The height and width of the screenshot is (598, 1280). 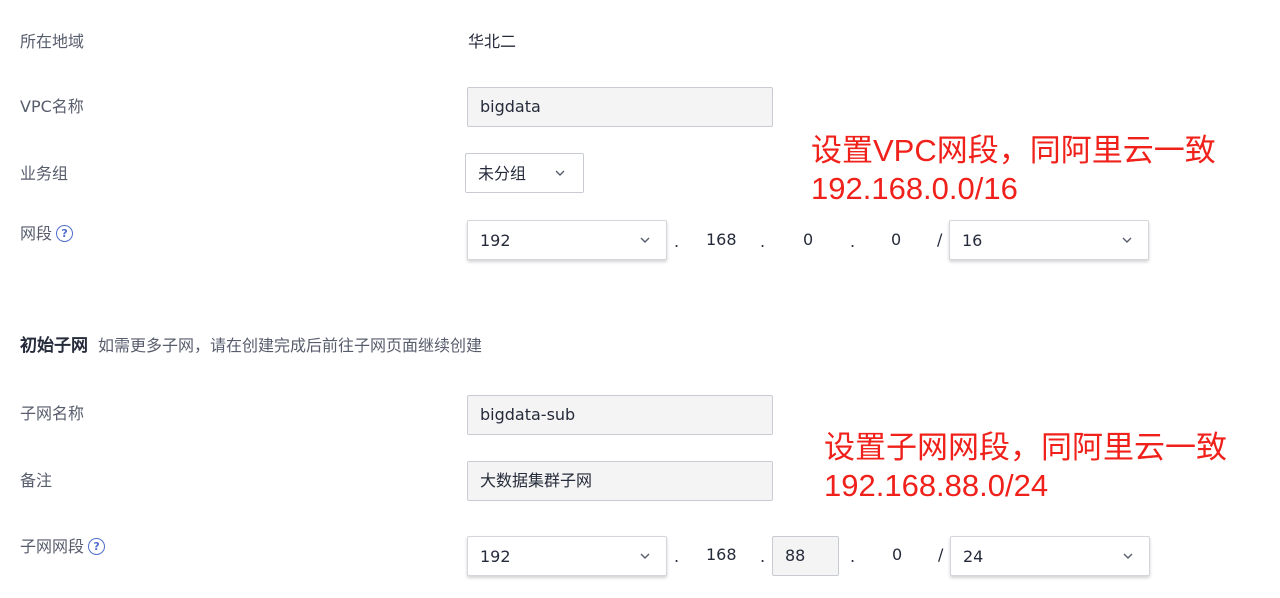 What do you see at coordinates (941, 554) in the screenshot?
I see `subnet-slash: /` at bounding box center [941, 554].